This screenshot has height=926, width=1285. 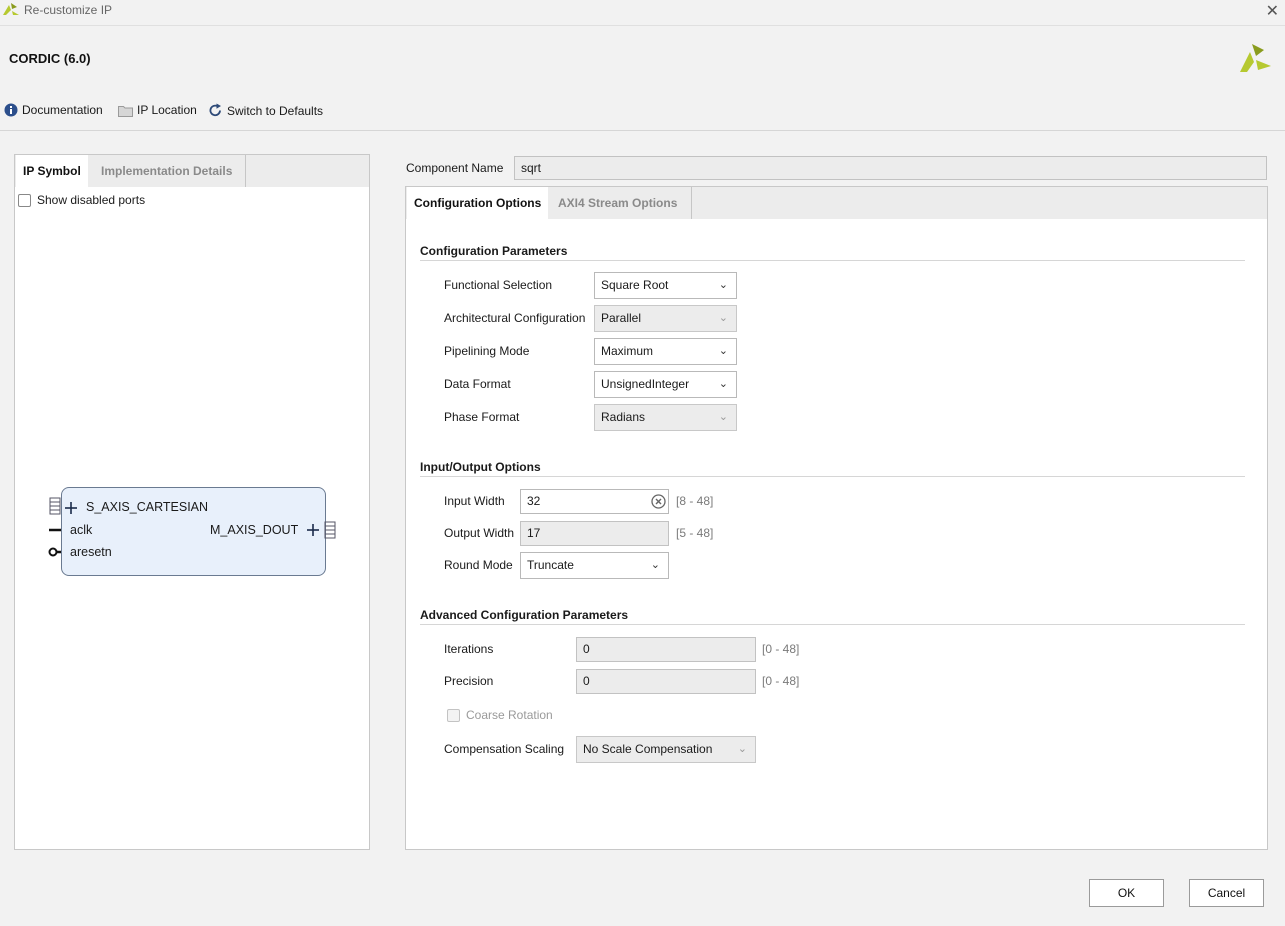 I want to click on io-options-title: Input/Output Options, so click(x=480, y=467).